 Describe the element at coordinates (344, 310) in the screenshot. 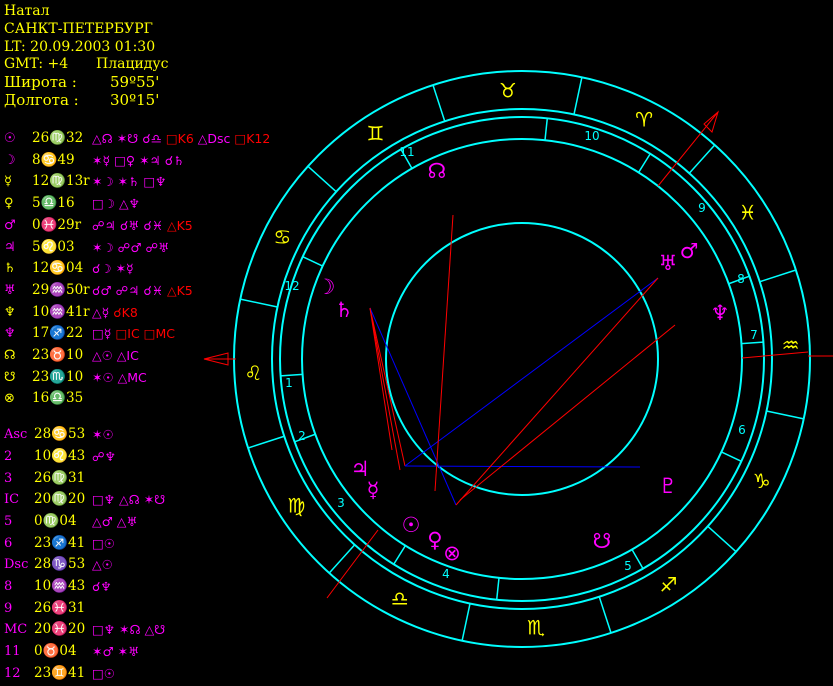

I see `planet-saturn-icon: ♄` at that location.